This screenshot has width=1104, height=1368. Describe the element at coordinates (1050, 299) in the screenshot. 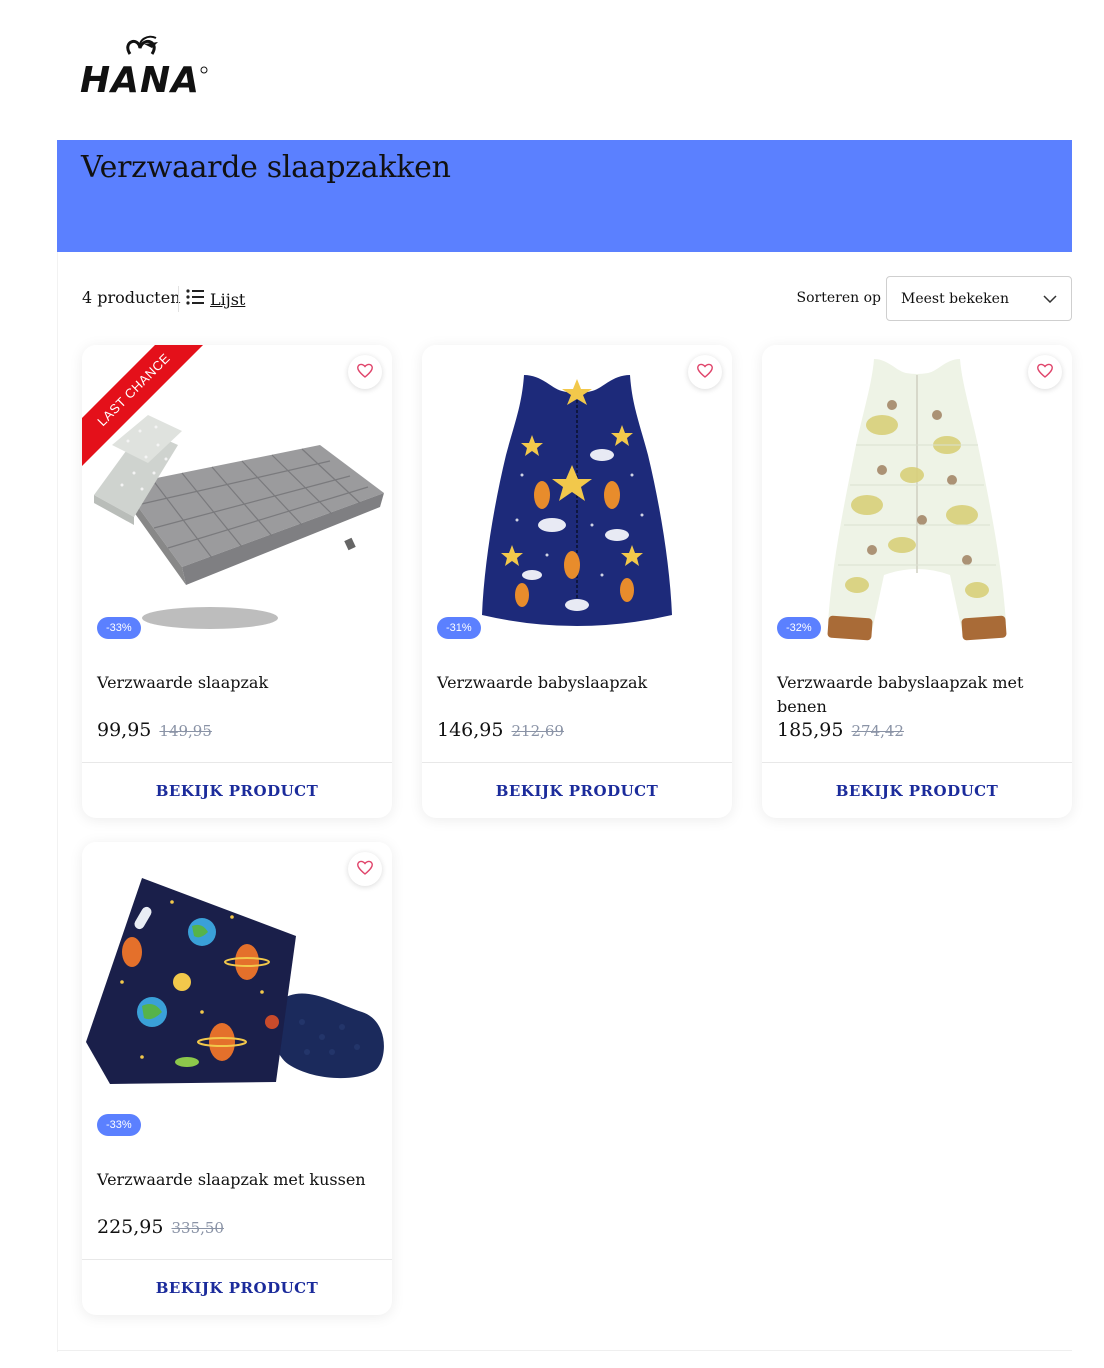

I see `chevron-down-icon` at that location.